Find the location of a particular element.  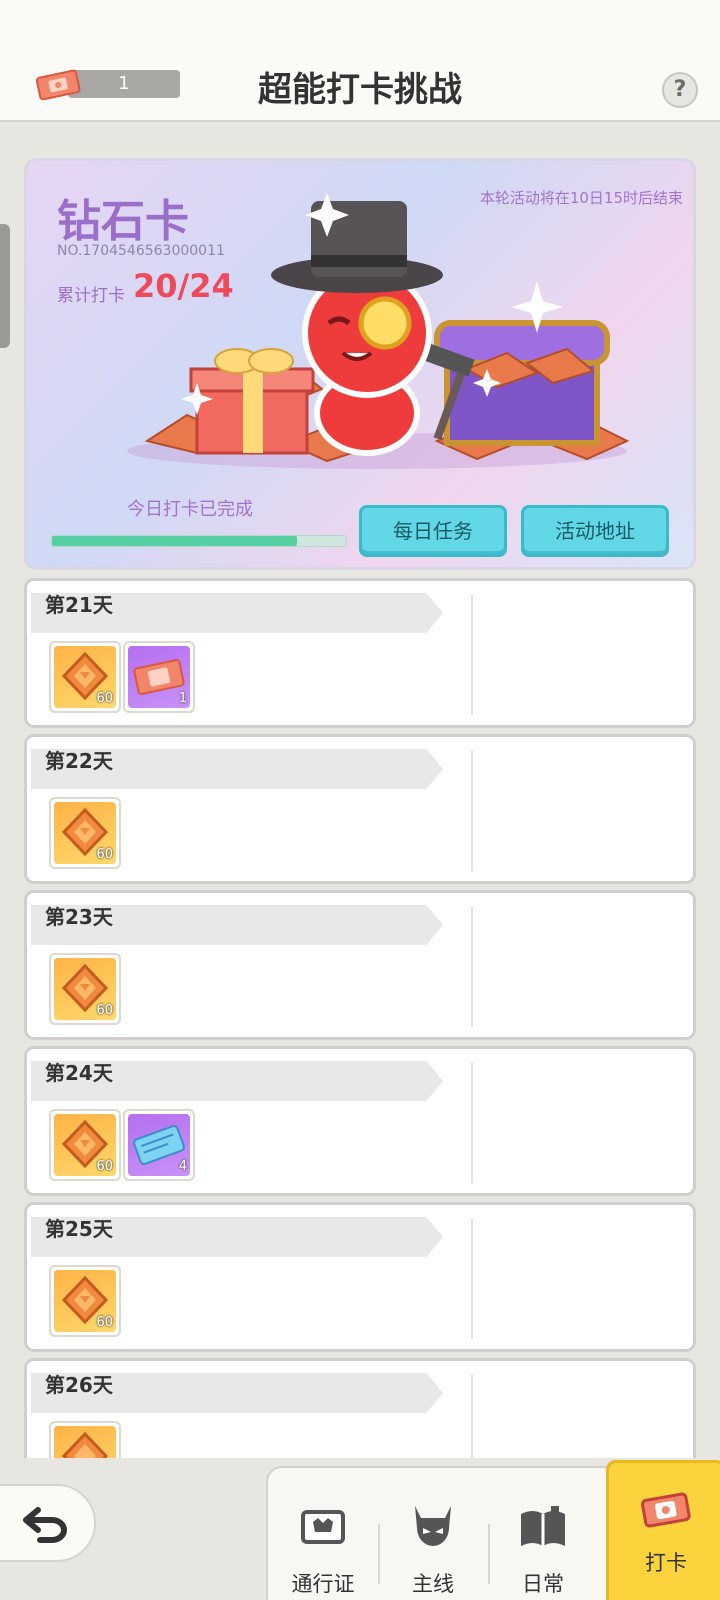

day-card: 第23天 60 is located at coordinates (360, 965).